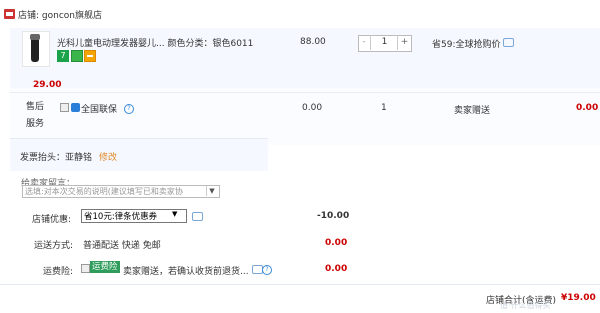  What do you see at coordinates (587, 108) in the screenshot?
I see `service-total: 0.00` at bounding box center [587, 108].